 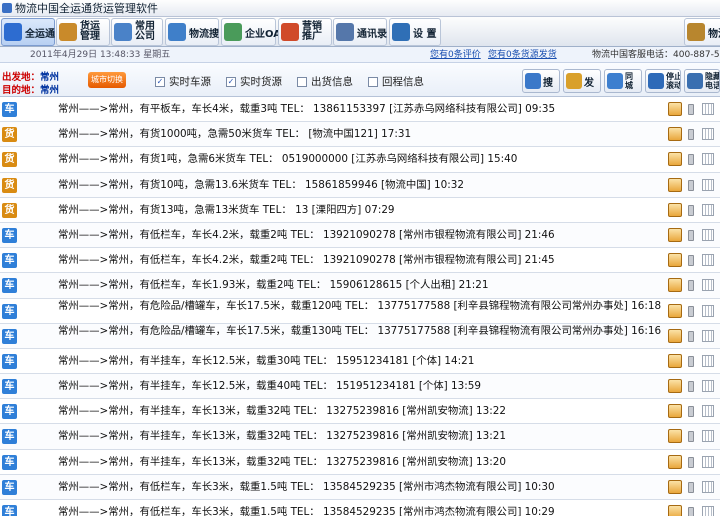 I want to click on filter-checkbox-2: 出货信息, so click(x=325, y=81).